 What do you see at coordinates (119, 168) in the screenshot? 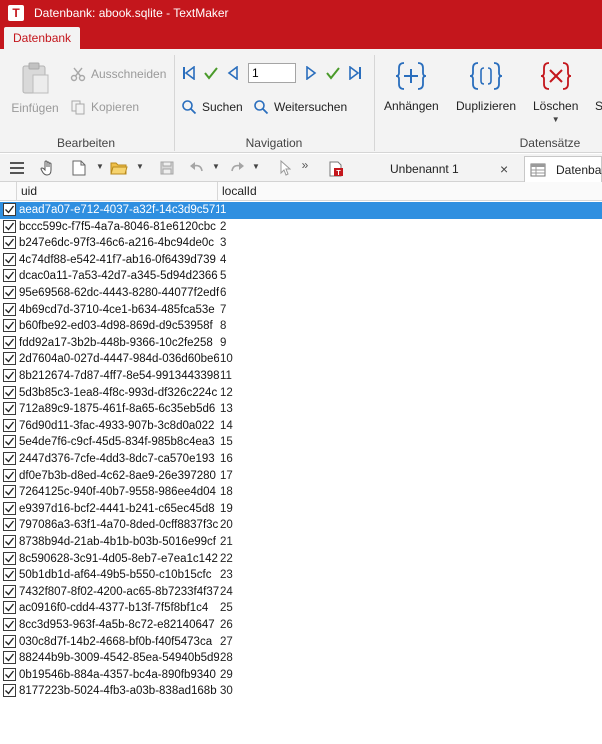
I see `open-folder-icon` at bounding box center [119, 168].